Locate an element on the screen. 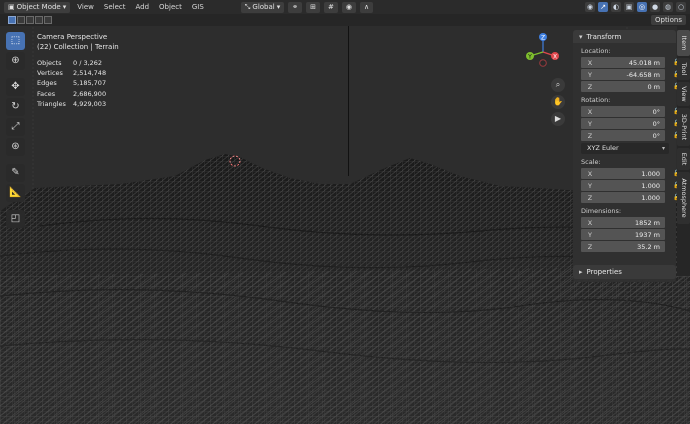 The image size is (690, 424). rotation-label: Rotation: is located at coordinates (596, 100).